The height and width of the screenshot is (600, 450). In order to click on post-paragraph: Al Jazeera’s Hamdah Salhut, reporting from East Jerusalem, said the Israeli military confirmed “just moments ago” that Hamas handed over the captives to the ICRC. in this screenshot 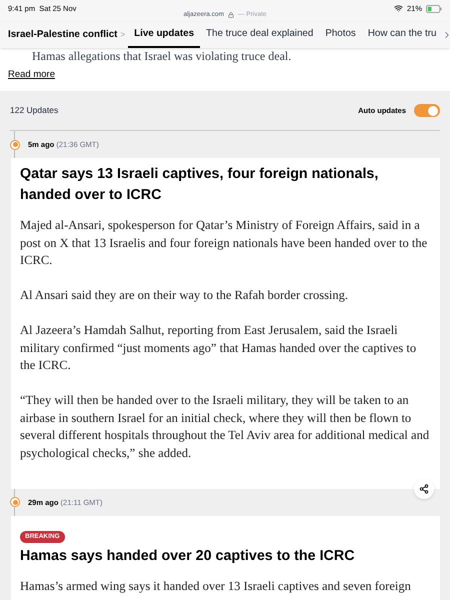, I will do `click(219, 348)`.